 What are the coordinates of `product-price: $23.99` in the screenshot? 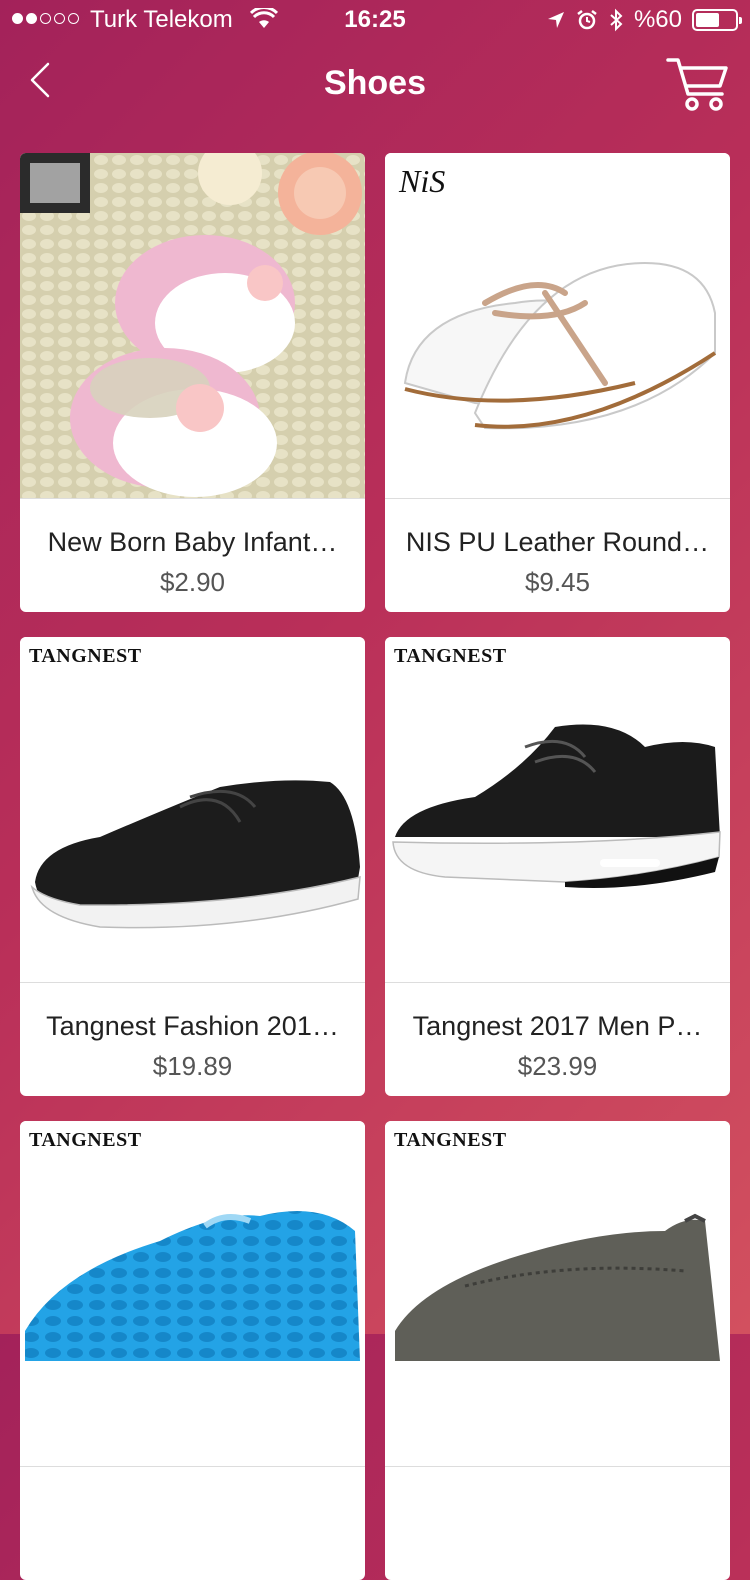 It's located at (557, 1066).